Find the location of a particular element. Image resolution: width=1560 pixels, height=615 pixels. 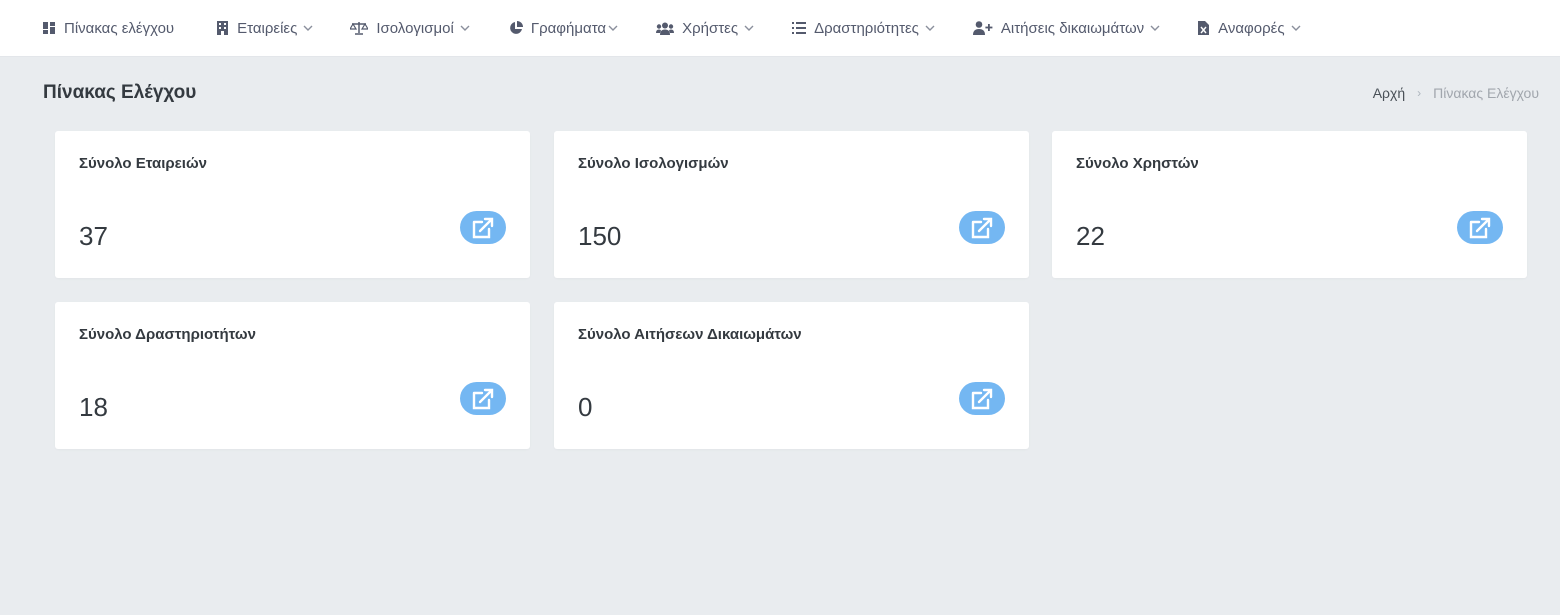

breadcrumb: Αρχή › Πίνακας Ελέγχου is located at coordinates (1456, 93).